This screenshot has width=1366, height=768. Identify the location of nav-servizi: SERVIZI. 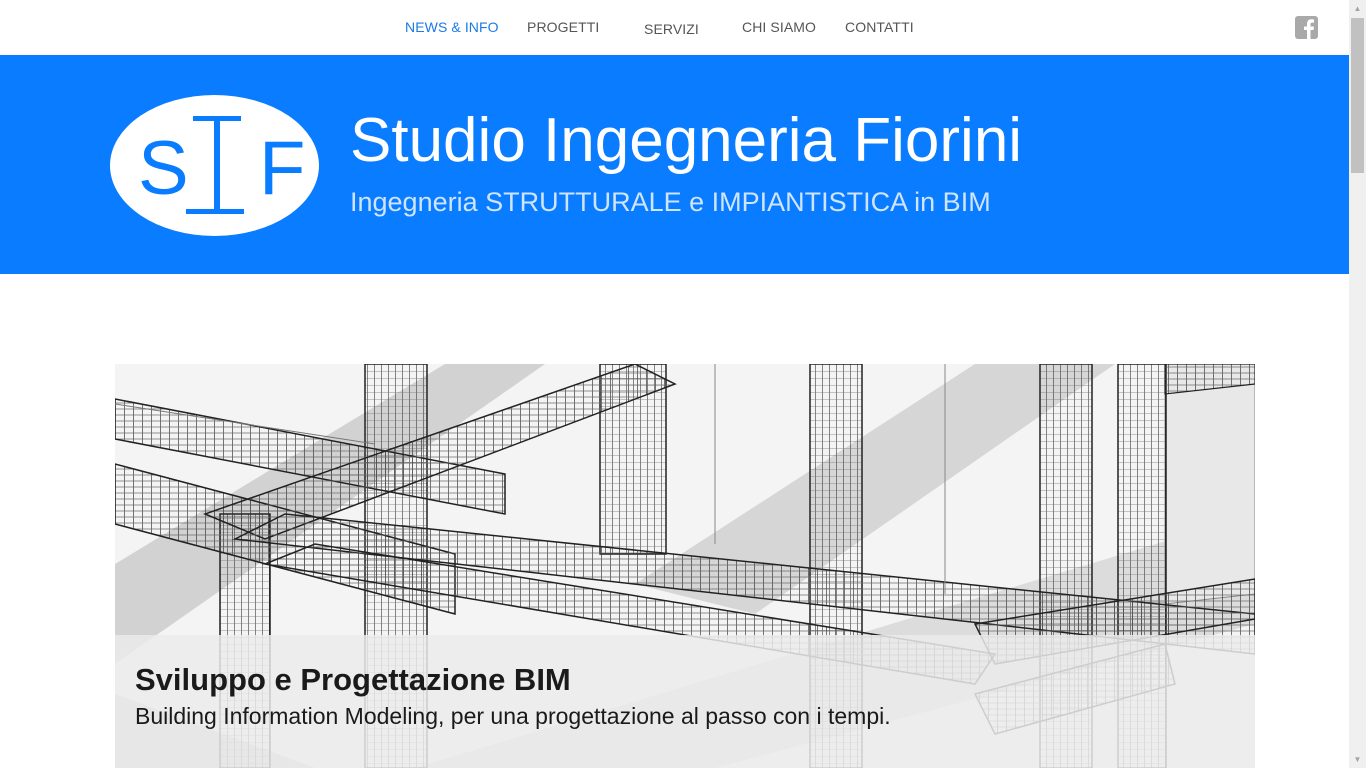
(671, 29).